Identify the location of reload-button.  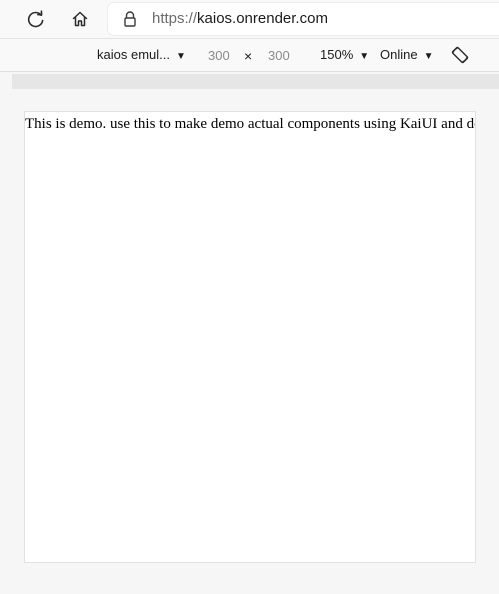
(36, 19).